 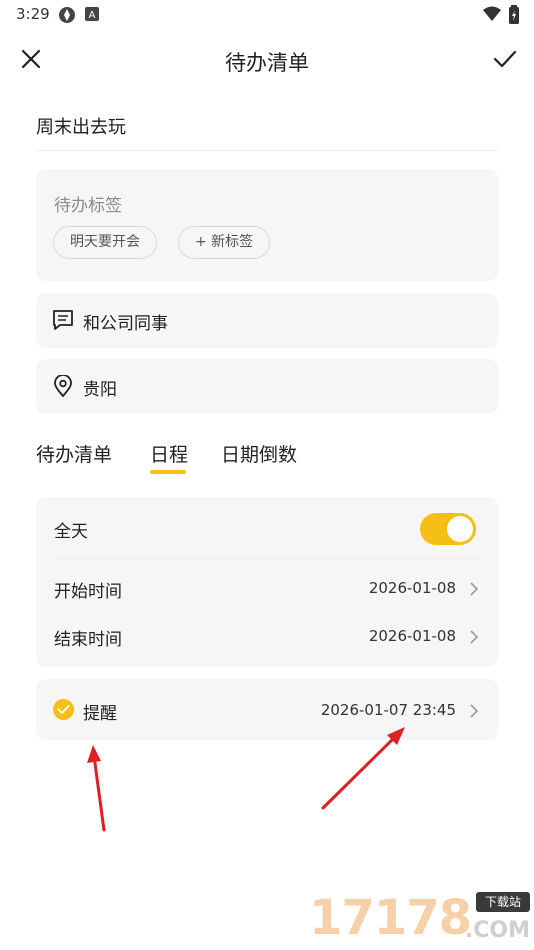 I want to click on active-tab-indicator, so click(x=168, y=472).